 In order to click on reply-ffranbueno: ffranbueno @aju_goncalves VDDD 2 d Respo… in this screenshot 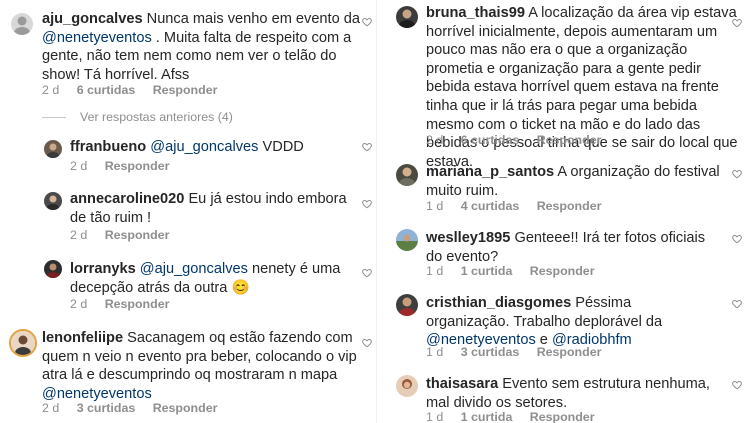, I will do `click(188, 156)`.